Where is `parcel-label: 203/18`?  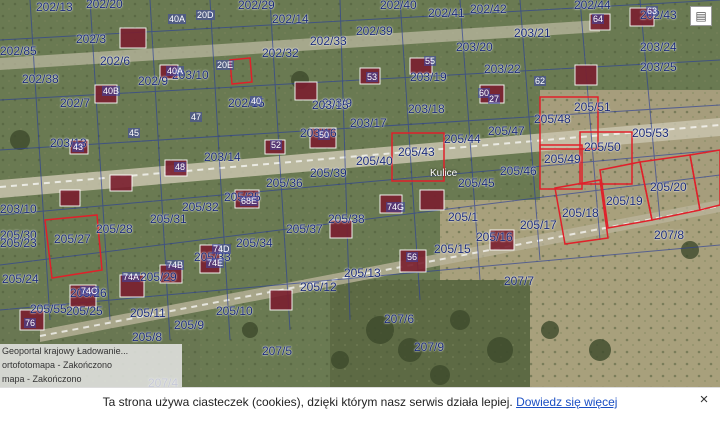 parcel-label: 203/18 is located at coordinates (426, 109).